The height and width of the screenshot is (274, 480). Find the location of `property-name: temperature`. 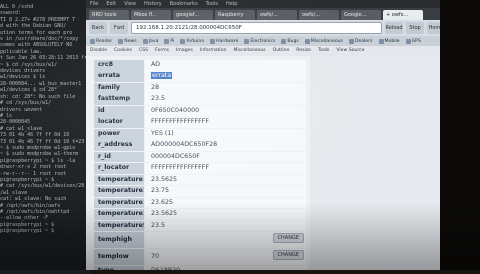

property-name: temperature is located at coordinates (119, 180).